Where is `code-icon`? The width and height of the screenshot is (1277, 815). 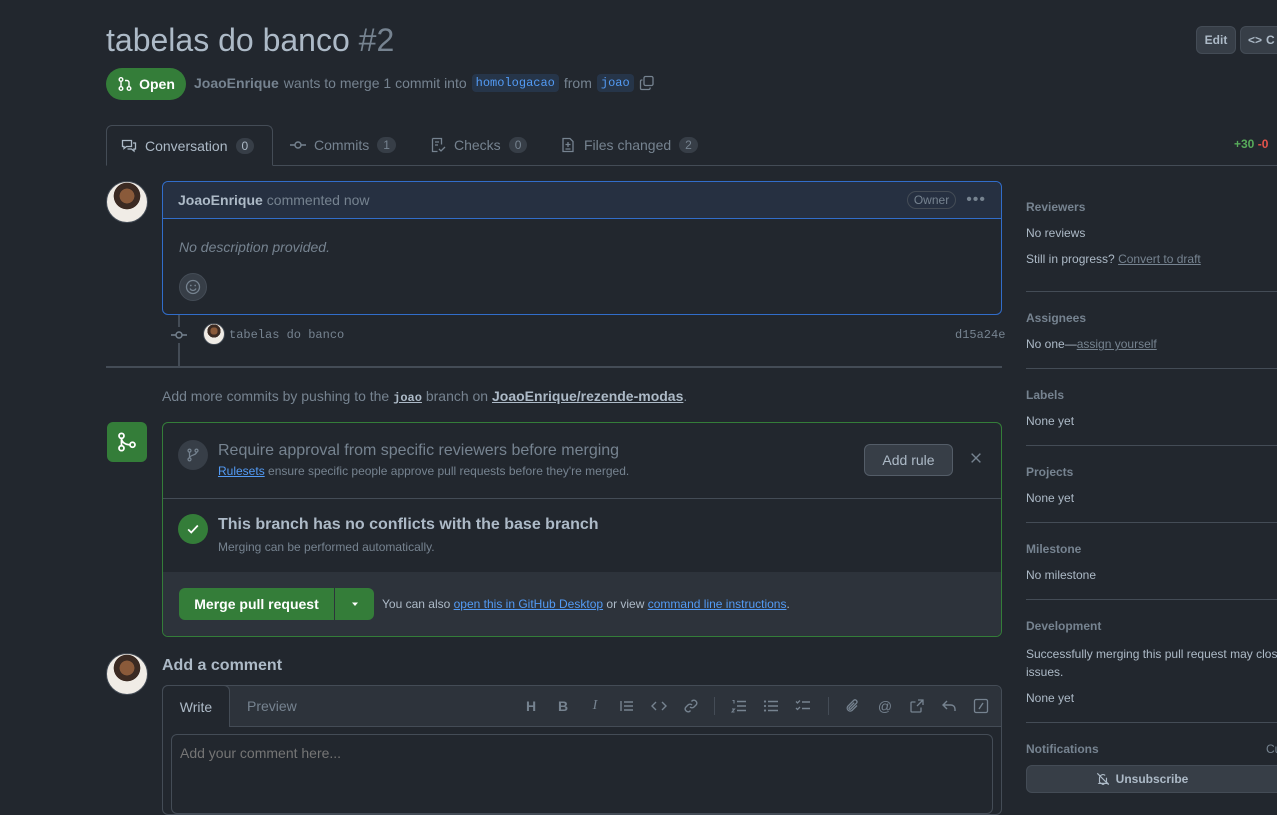
code-icon is located at coordinates (659, 706).